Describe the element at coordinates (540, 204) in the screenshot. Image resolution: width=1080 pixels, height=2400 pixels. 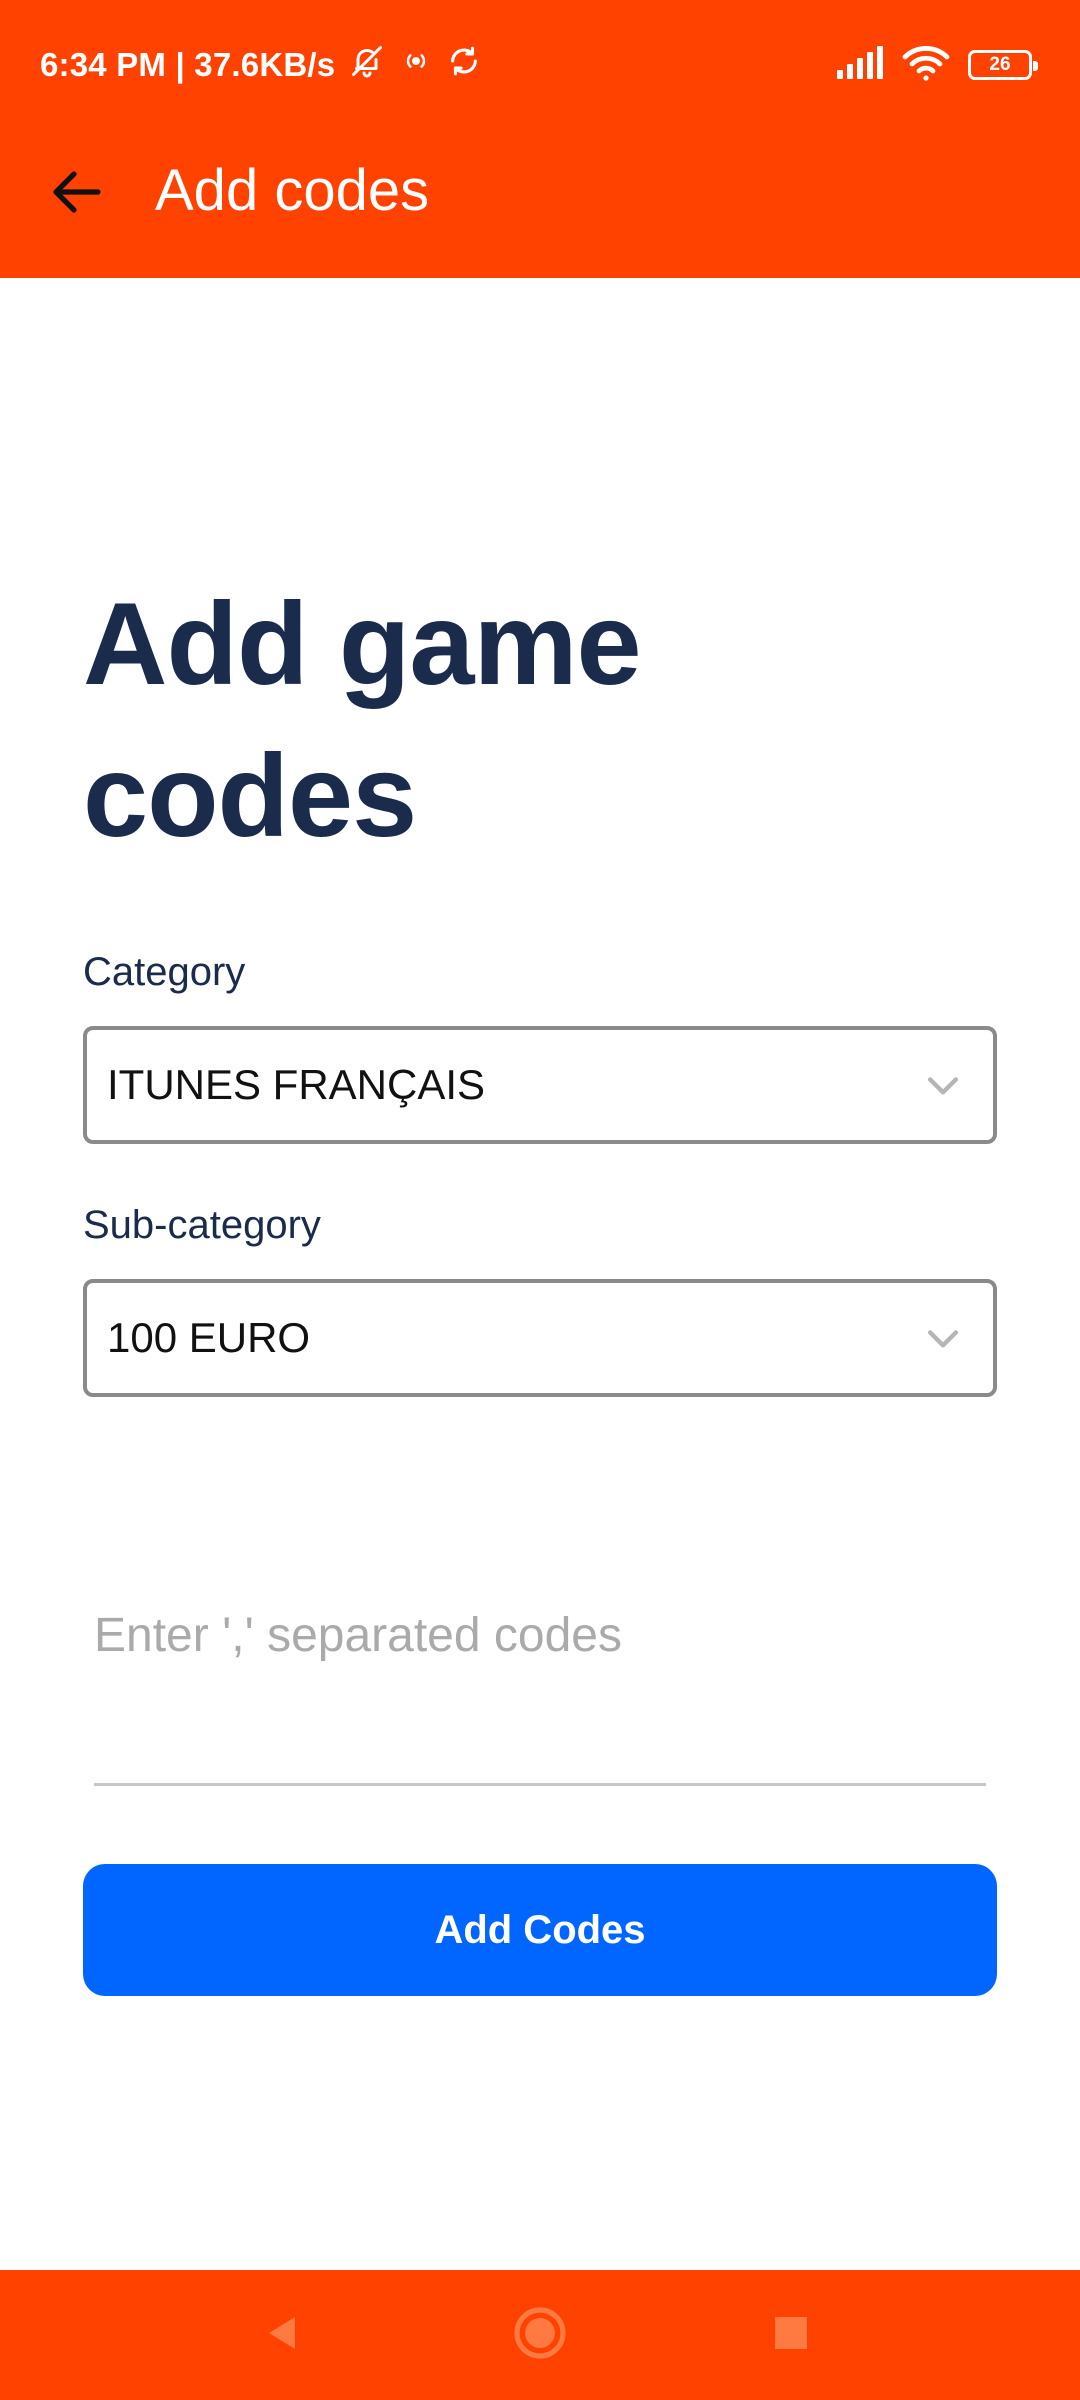
I see `app-bar: Add codes` at that location.